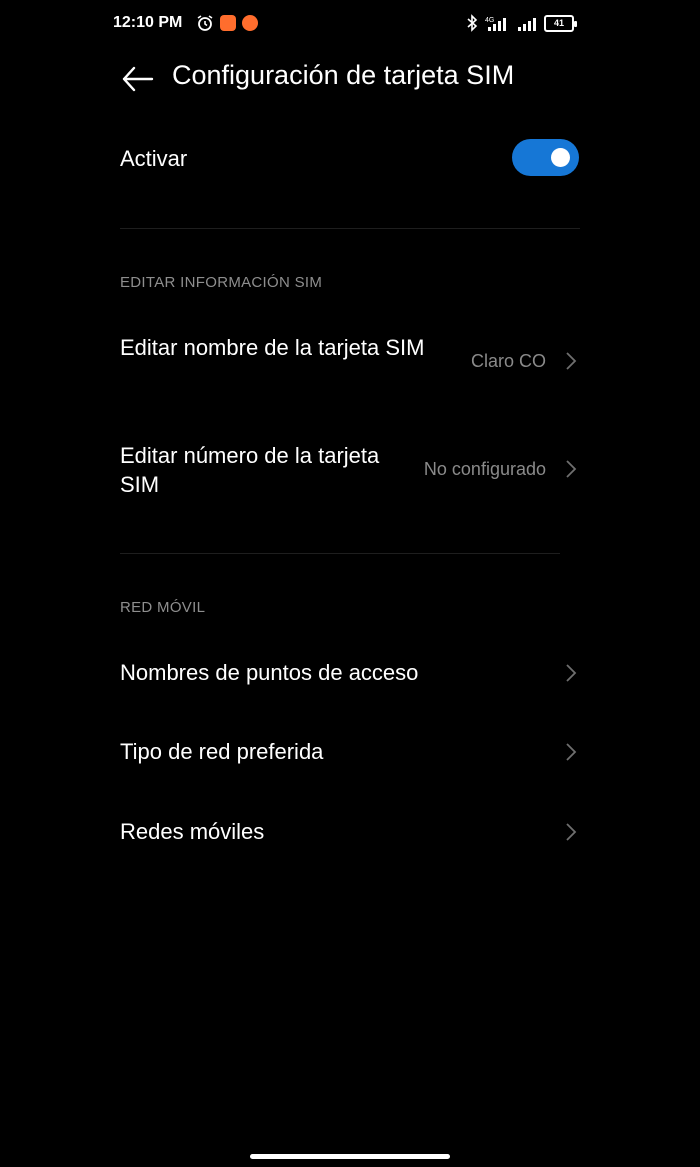 This screenshot has height=1167, width=700. What do you see at coordinates (527, 24) in the screenshot?
I see `signal-icon` at bounding box center [527, 24].